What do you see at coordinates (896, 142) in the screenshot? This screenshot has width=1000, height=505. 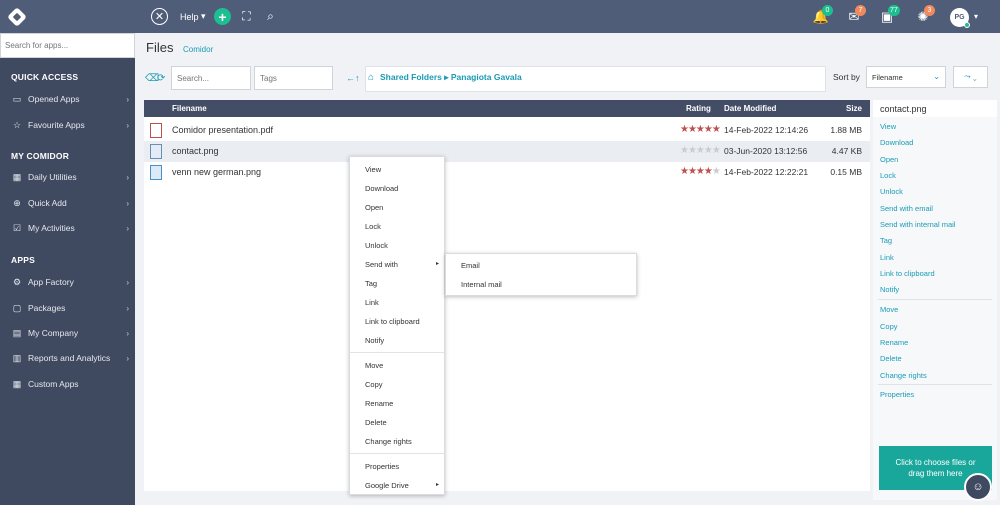 I see `panel-action-download: Download` at bounding box center [896, 142].